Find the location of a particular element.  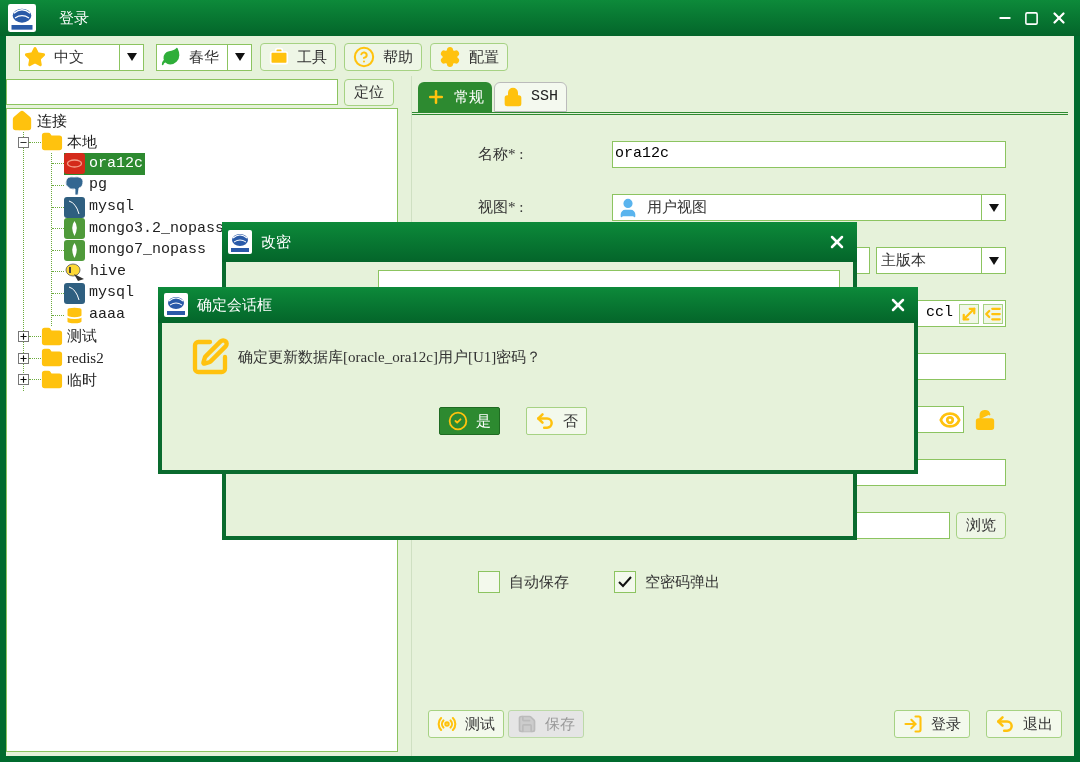

tree-item: pg is located at coordinates (86, 185).